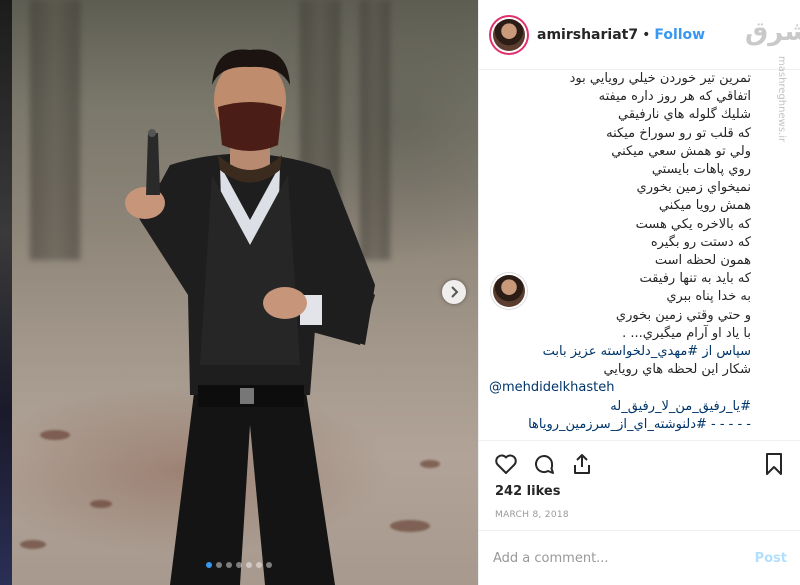  What do you see at coordinates (620, 352) in the screenshot?
I see `caption-line: سپاس از #مهدي_دلخواسته عزيز بابت` at bounding box center [620, 352].